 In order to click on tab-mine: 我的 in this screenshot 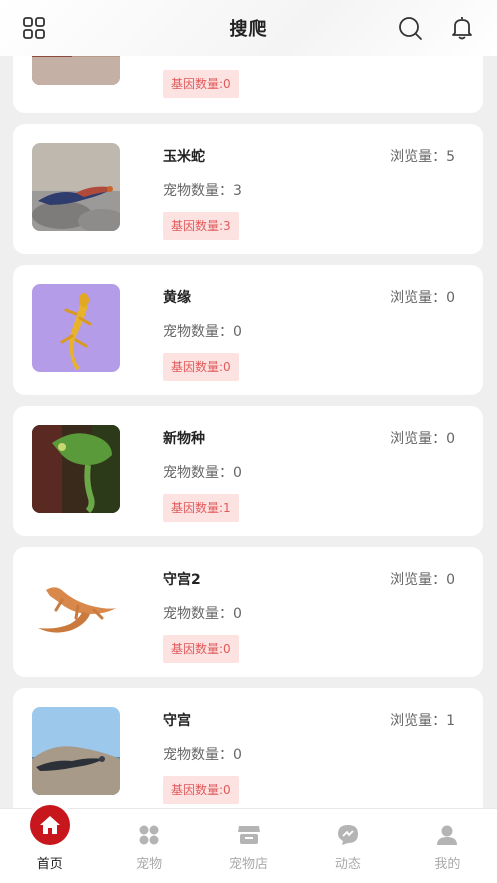, I will do `click(447, 846)`.